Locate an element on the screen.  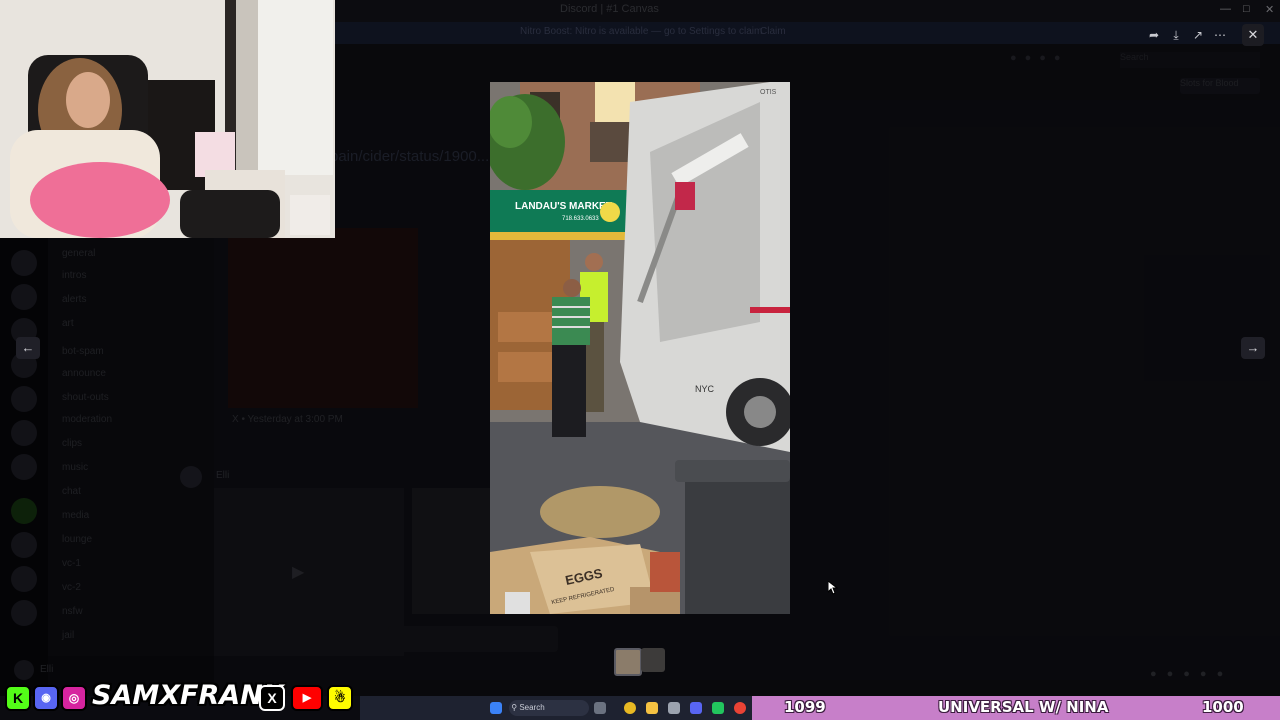
market-sign-text: LANDAU'S MARKET is located at coordinates (563, 206).